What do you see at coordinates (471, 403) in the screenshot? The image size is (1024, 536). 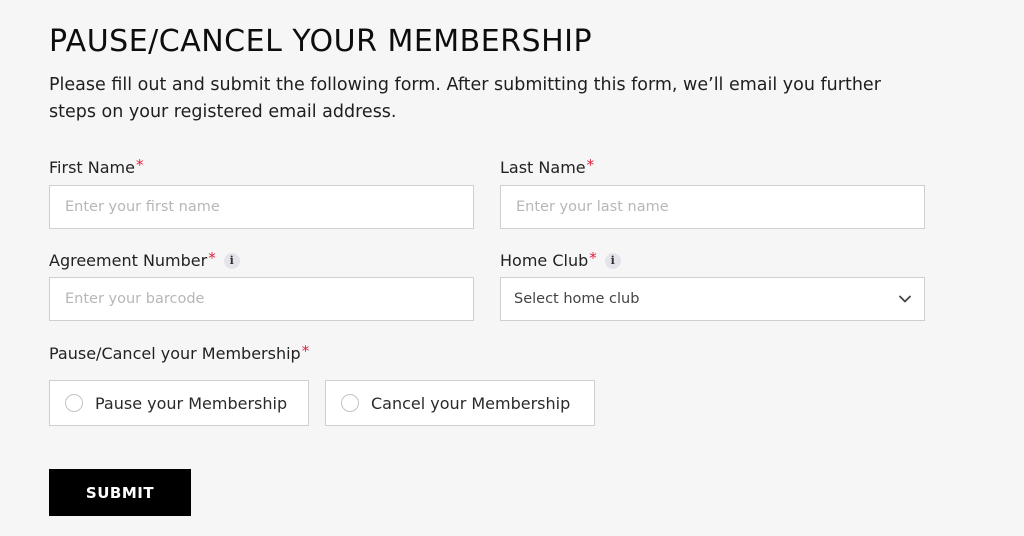 I see `radio-label: Cancel your Membership` at bounding box center [471, 403].